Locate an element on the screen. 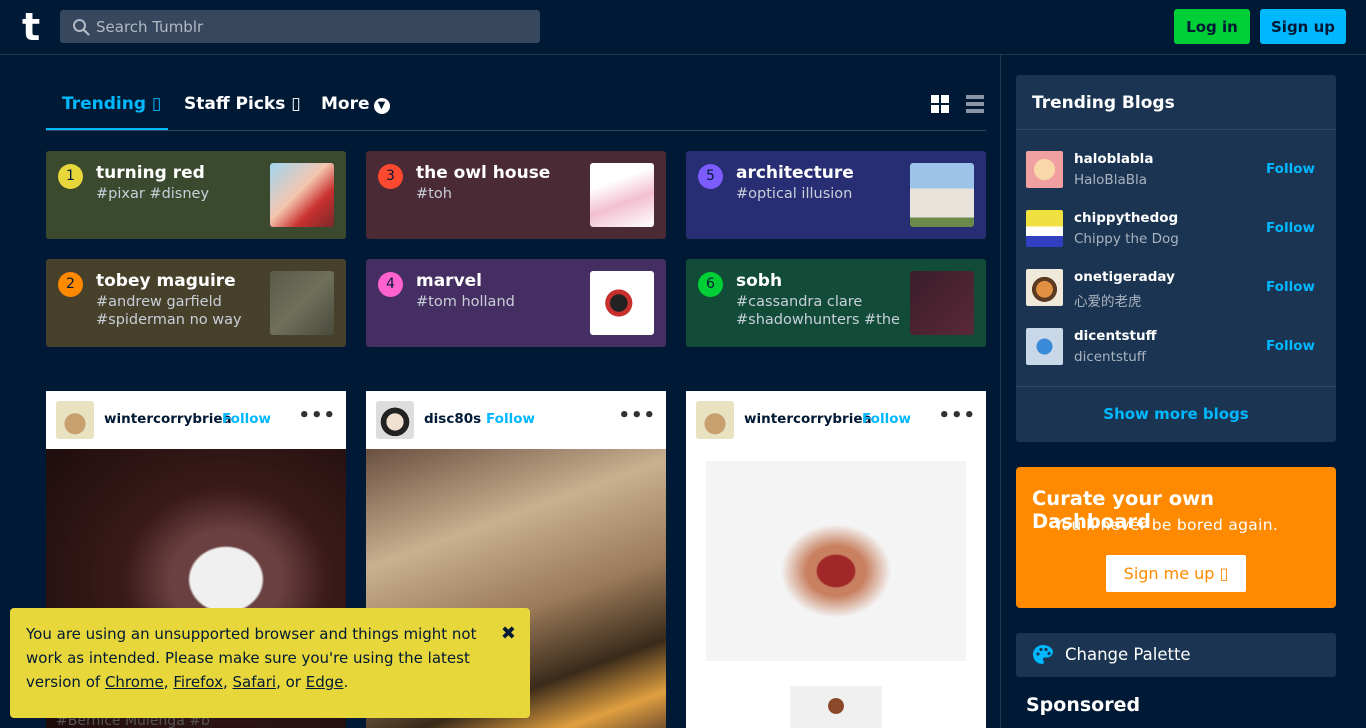 The height and width of the screenshot is (728, 1366). list-view-icon is located at coordinates (975, 104).